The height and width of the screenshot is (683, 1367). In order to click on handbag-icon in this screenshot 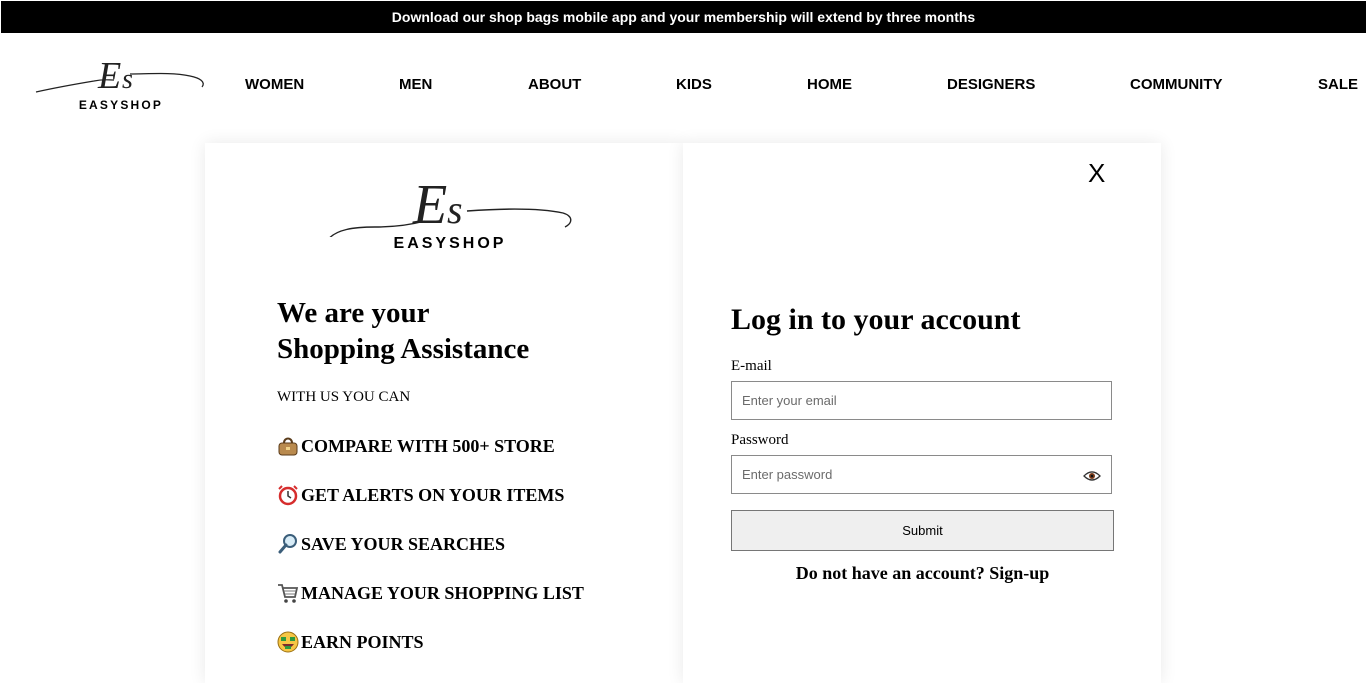, I will do `click(289, 446)`.